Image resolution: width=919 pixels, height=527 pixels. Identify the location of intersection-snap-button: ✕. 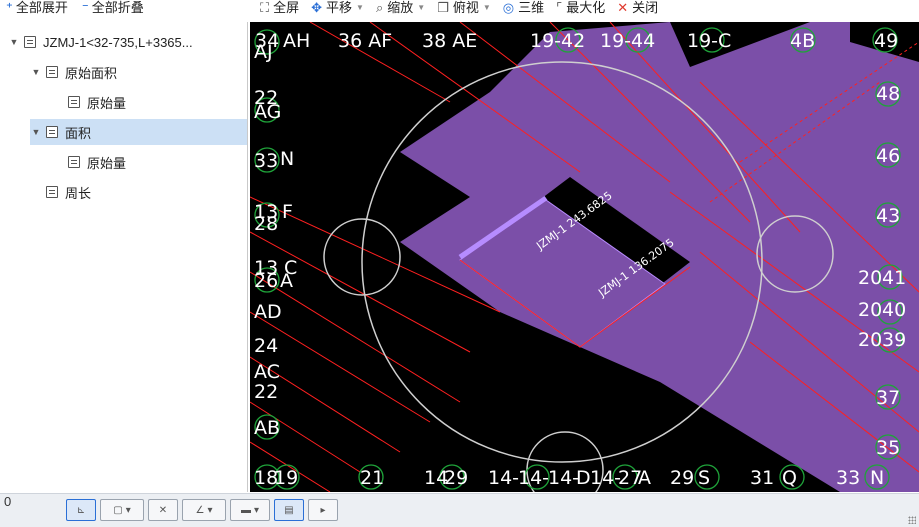
(163, 510).